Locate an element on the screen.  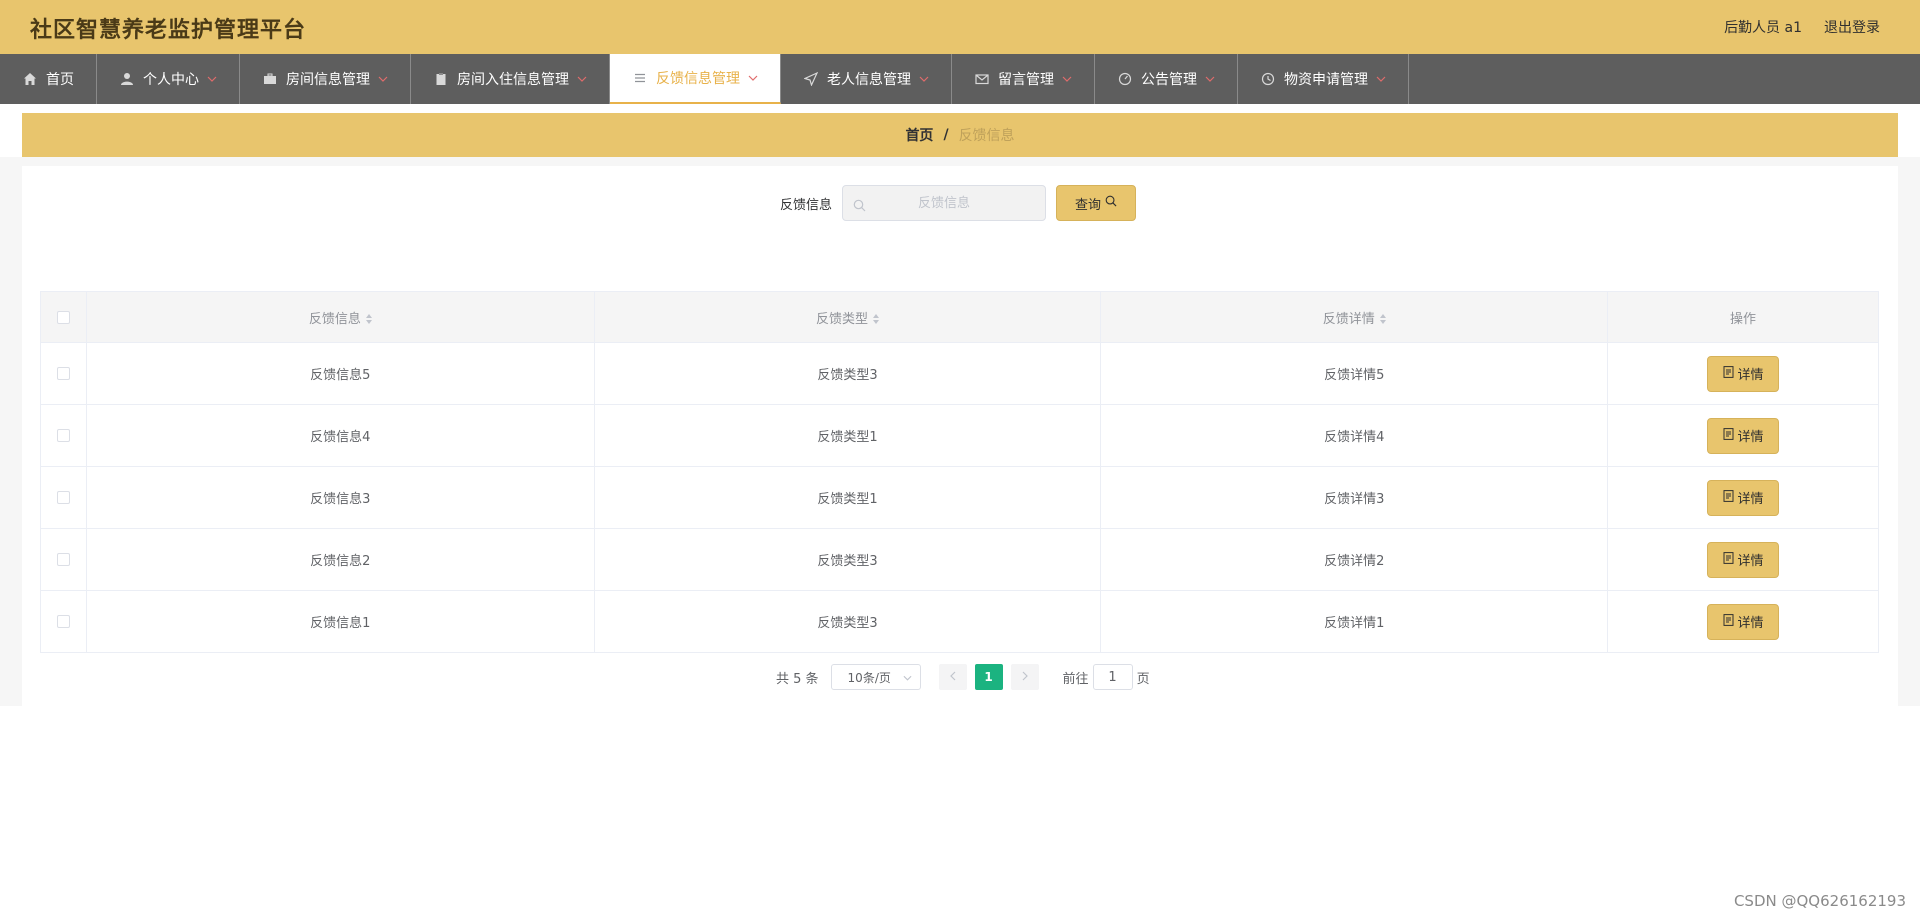
app-title: 社区智慧养老监护管理平台 is located at coordinates (168, 30).